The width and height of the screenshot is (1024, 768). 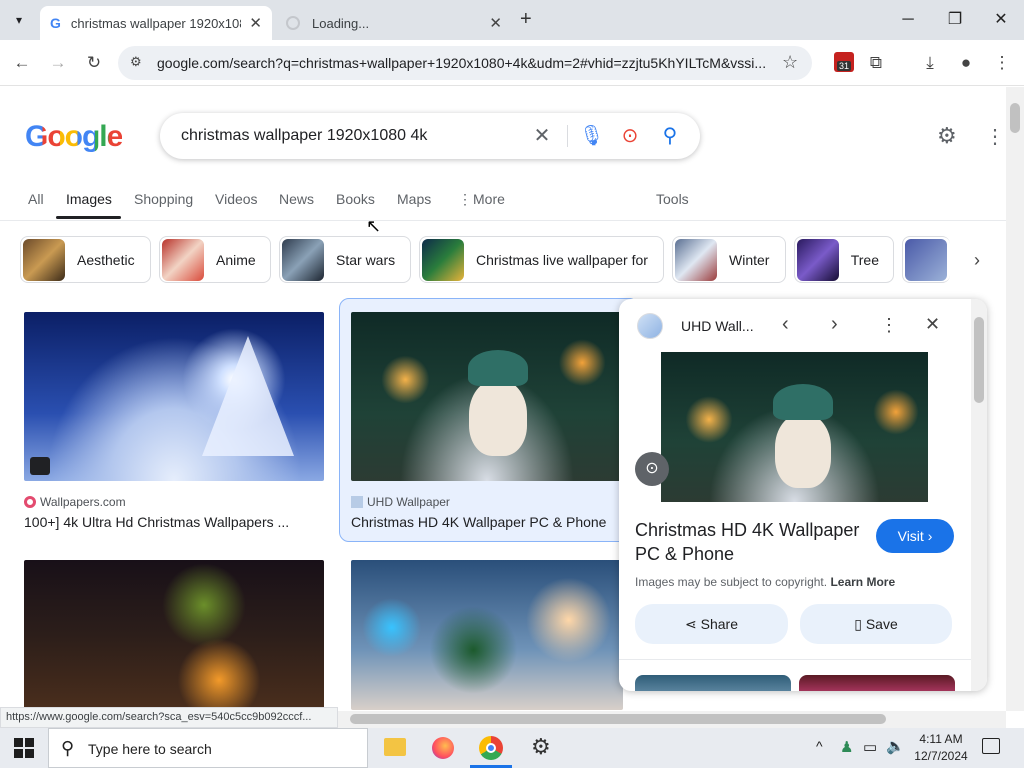 What do you see at coordinates (889, 325) in the screenshot?
I see `more-options-icon: ⋮` at bounding box center [889, 325].